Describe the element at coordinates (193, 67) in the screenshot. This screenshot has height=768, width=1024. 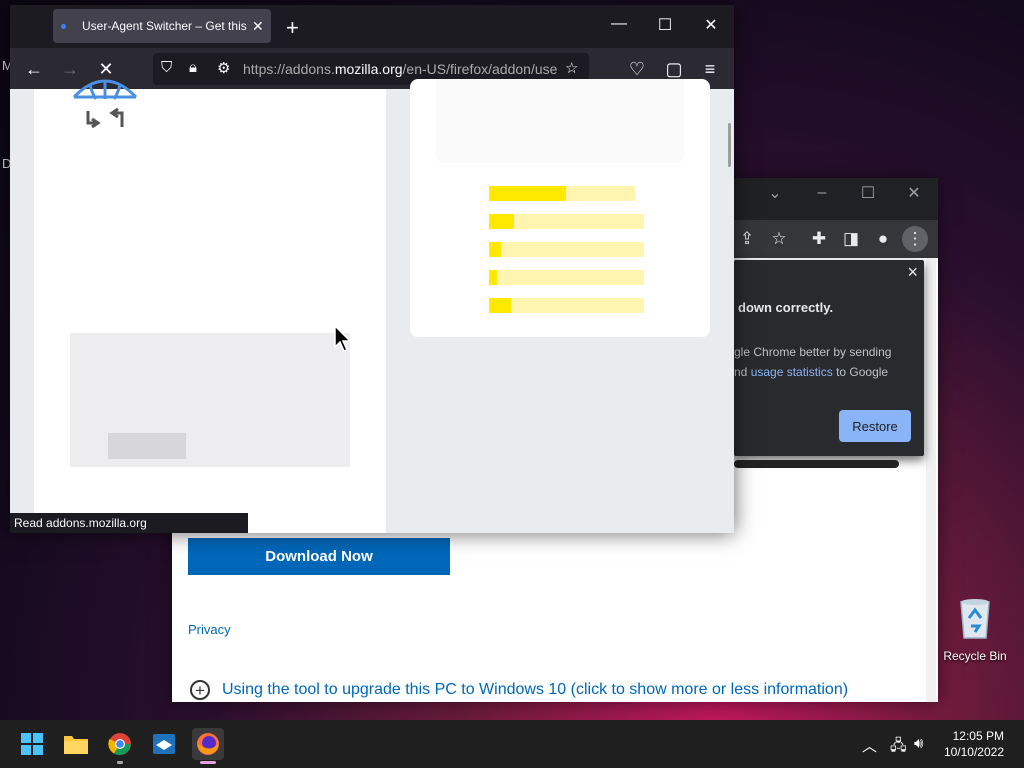
I see `lock-icon: 🔒︎` at that location.